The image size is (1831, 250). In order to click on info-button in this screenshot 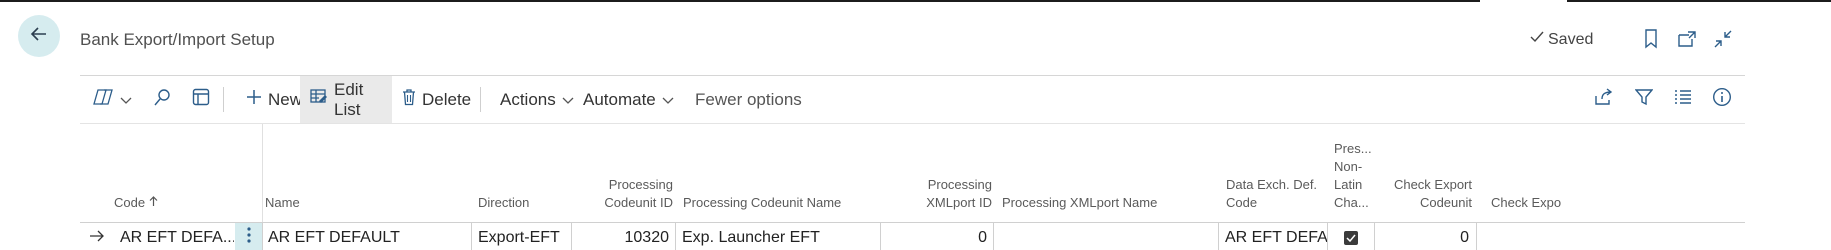, I will do `click(1722, 99)`.